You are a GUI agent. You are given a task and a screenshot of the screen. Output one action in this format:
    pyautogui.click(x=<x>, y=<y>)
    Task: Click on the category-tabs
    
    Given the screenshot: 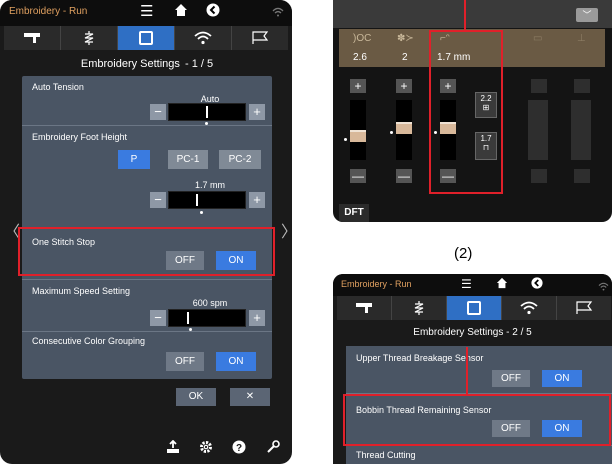 What is the action you would take?
    pyautogui.click(x=146, y=38)
    